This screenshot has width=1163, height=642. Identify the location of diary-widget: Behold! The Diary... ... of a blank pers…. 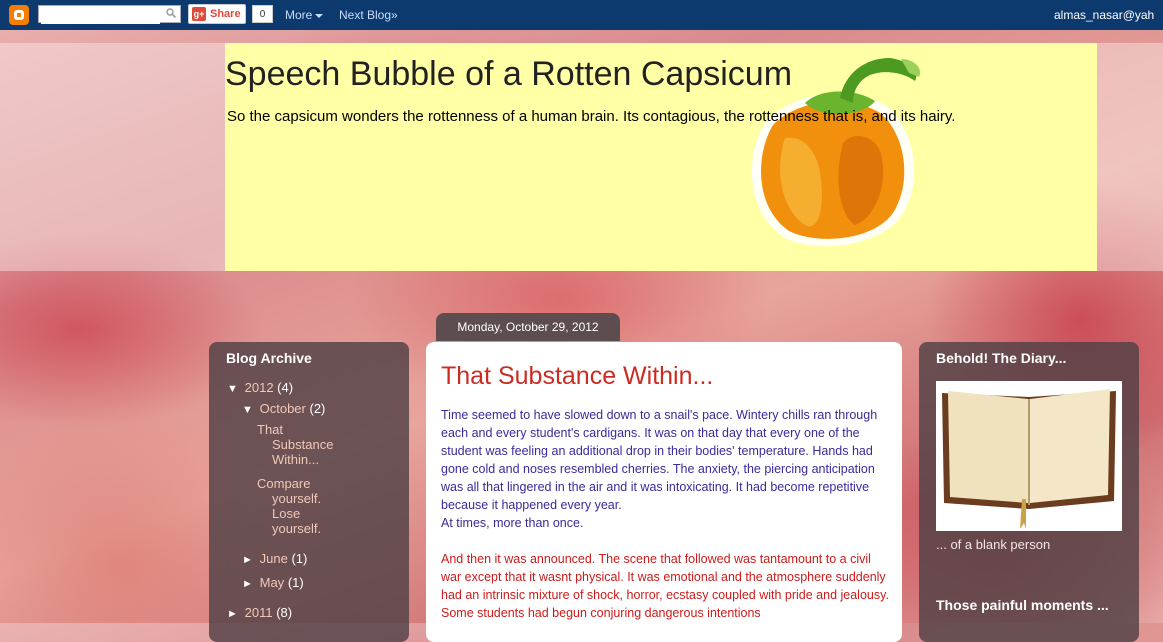
(1029, 492).